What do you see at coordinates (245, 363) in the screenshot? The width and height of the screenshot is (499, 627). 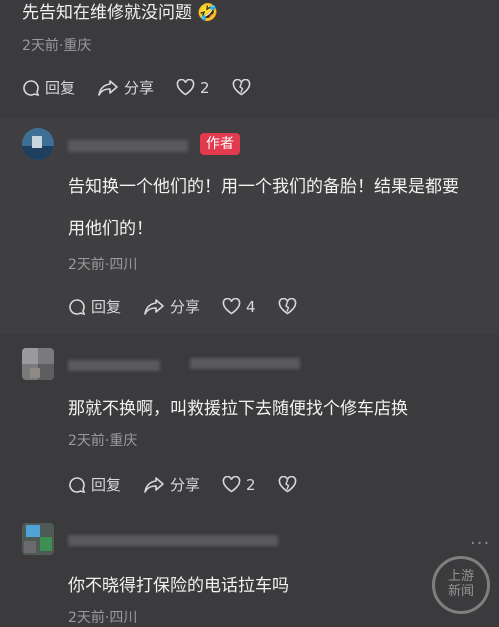 I see `username-redacted-extra` at bounding box center [245, 363].